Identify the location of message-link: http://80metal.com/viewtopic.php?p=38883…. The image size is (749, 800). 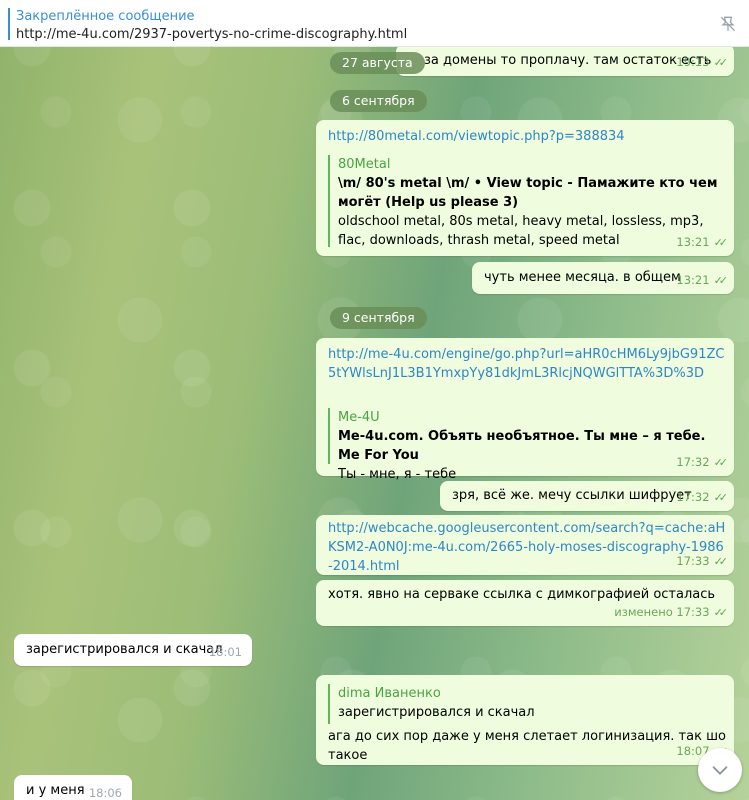
(476, 136).